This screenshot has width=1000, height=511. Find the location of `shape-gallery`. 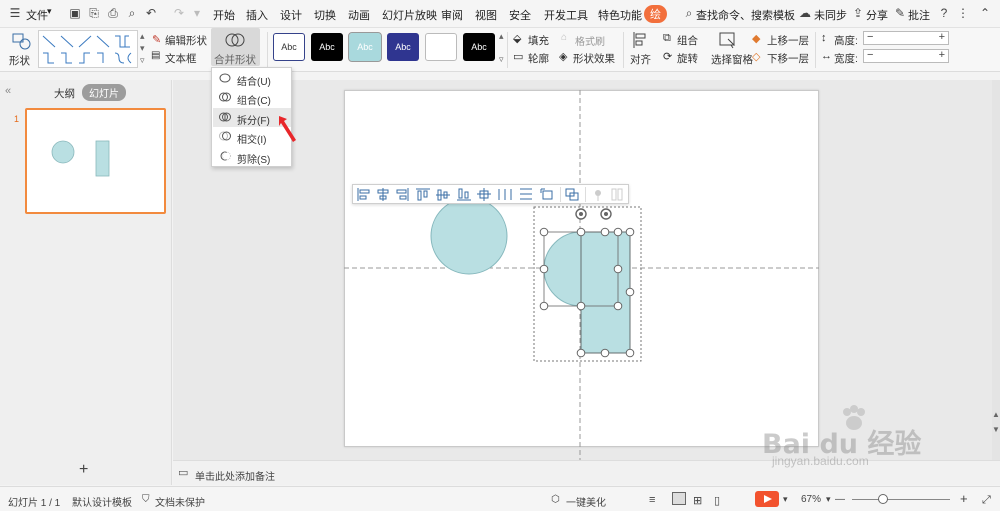

shape-gallery is located at coordinates (88, 49).